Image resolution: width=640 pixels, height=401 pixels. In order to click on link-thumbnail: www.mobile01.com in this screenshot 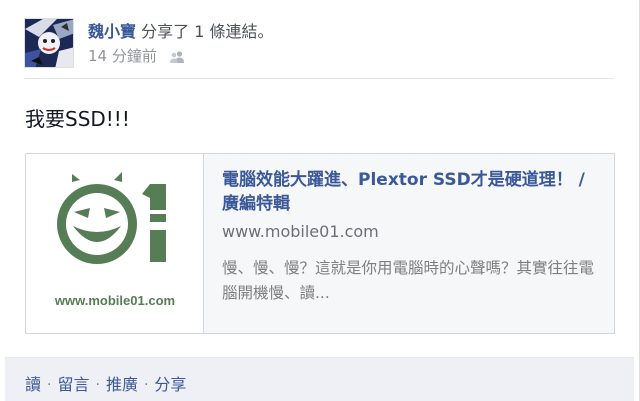, I will do `click(115, 243)`.